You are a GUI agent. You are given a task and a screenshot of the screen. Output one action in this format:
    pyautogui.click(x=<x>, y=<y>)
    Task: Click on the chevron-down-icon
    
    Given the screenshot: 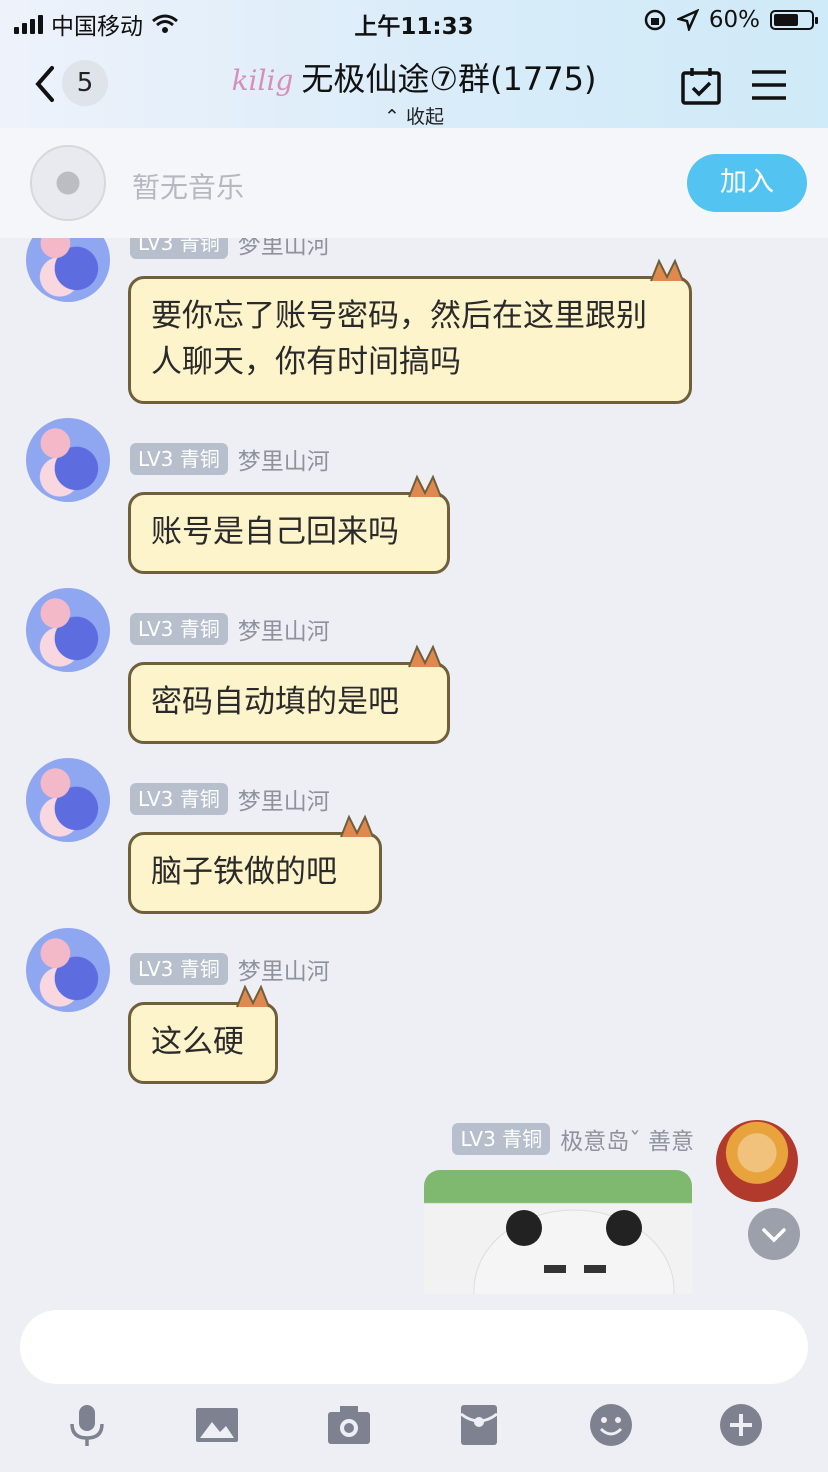 What is the action you would take?
    pyautogui.click(x=774, y=1235)
    